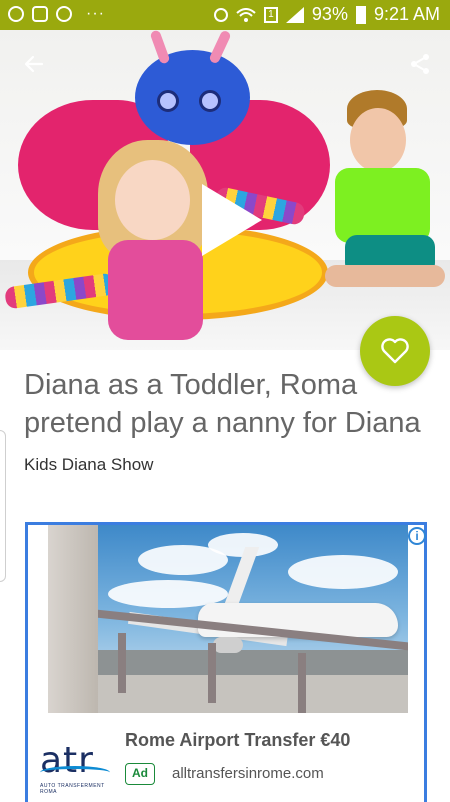  Describe the element at coordinates (237, 740) in the screenshot. I see `ad-headline: Rome Airport Transfer €40` at that location.